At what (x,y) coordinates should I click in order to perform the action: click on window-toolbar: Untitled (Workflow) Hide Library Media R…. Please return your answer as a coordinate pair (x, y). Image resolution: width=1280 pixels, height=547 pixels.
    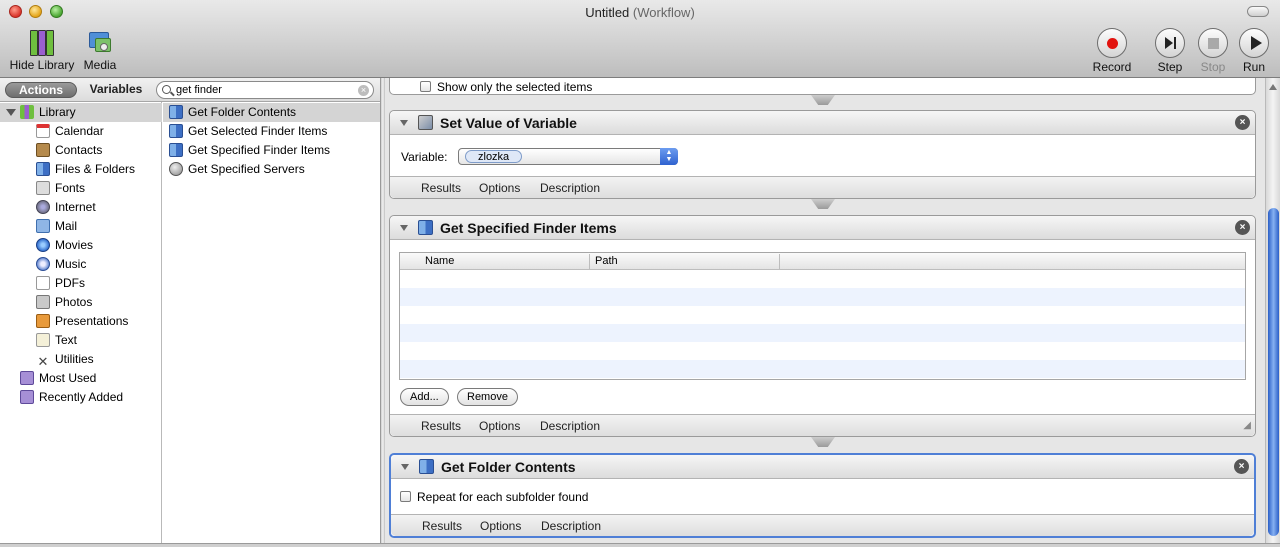
    Looking at the image, I should click on (640, 39).